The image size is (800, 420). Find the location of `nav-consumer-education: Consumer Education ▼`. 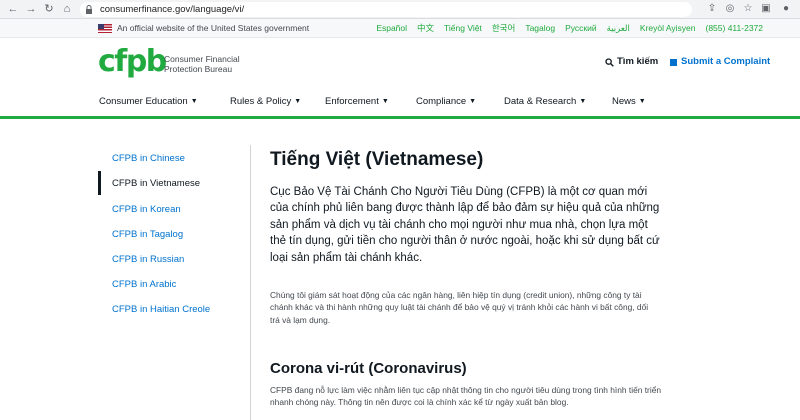

nav-consumer-education: Consumer Education ▼ is located at coordinates (148, 102).